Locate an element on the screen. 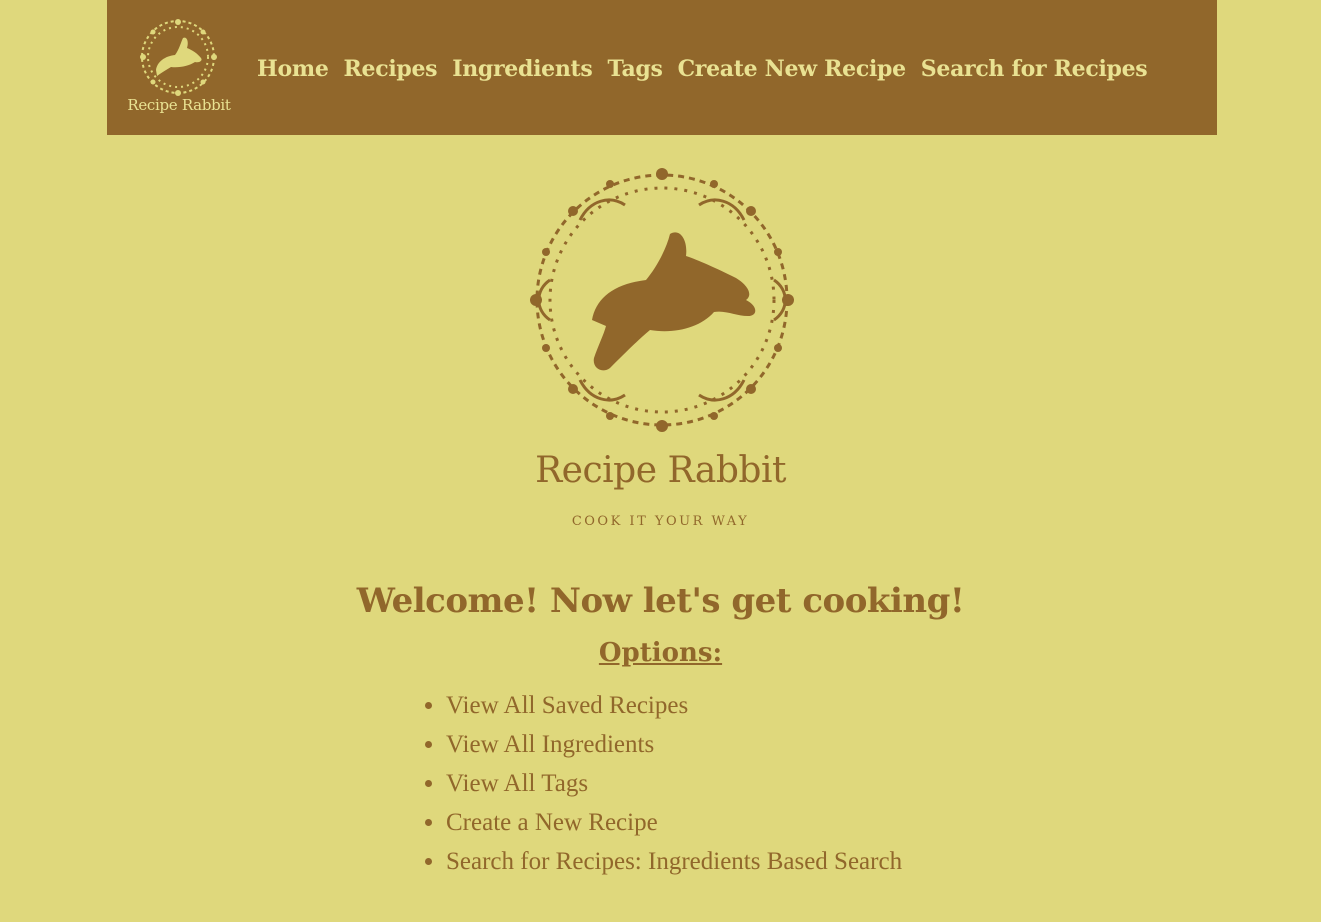  option-link-create-new-recipe: Create a New Recipe is located at coordinates (552, 822).